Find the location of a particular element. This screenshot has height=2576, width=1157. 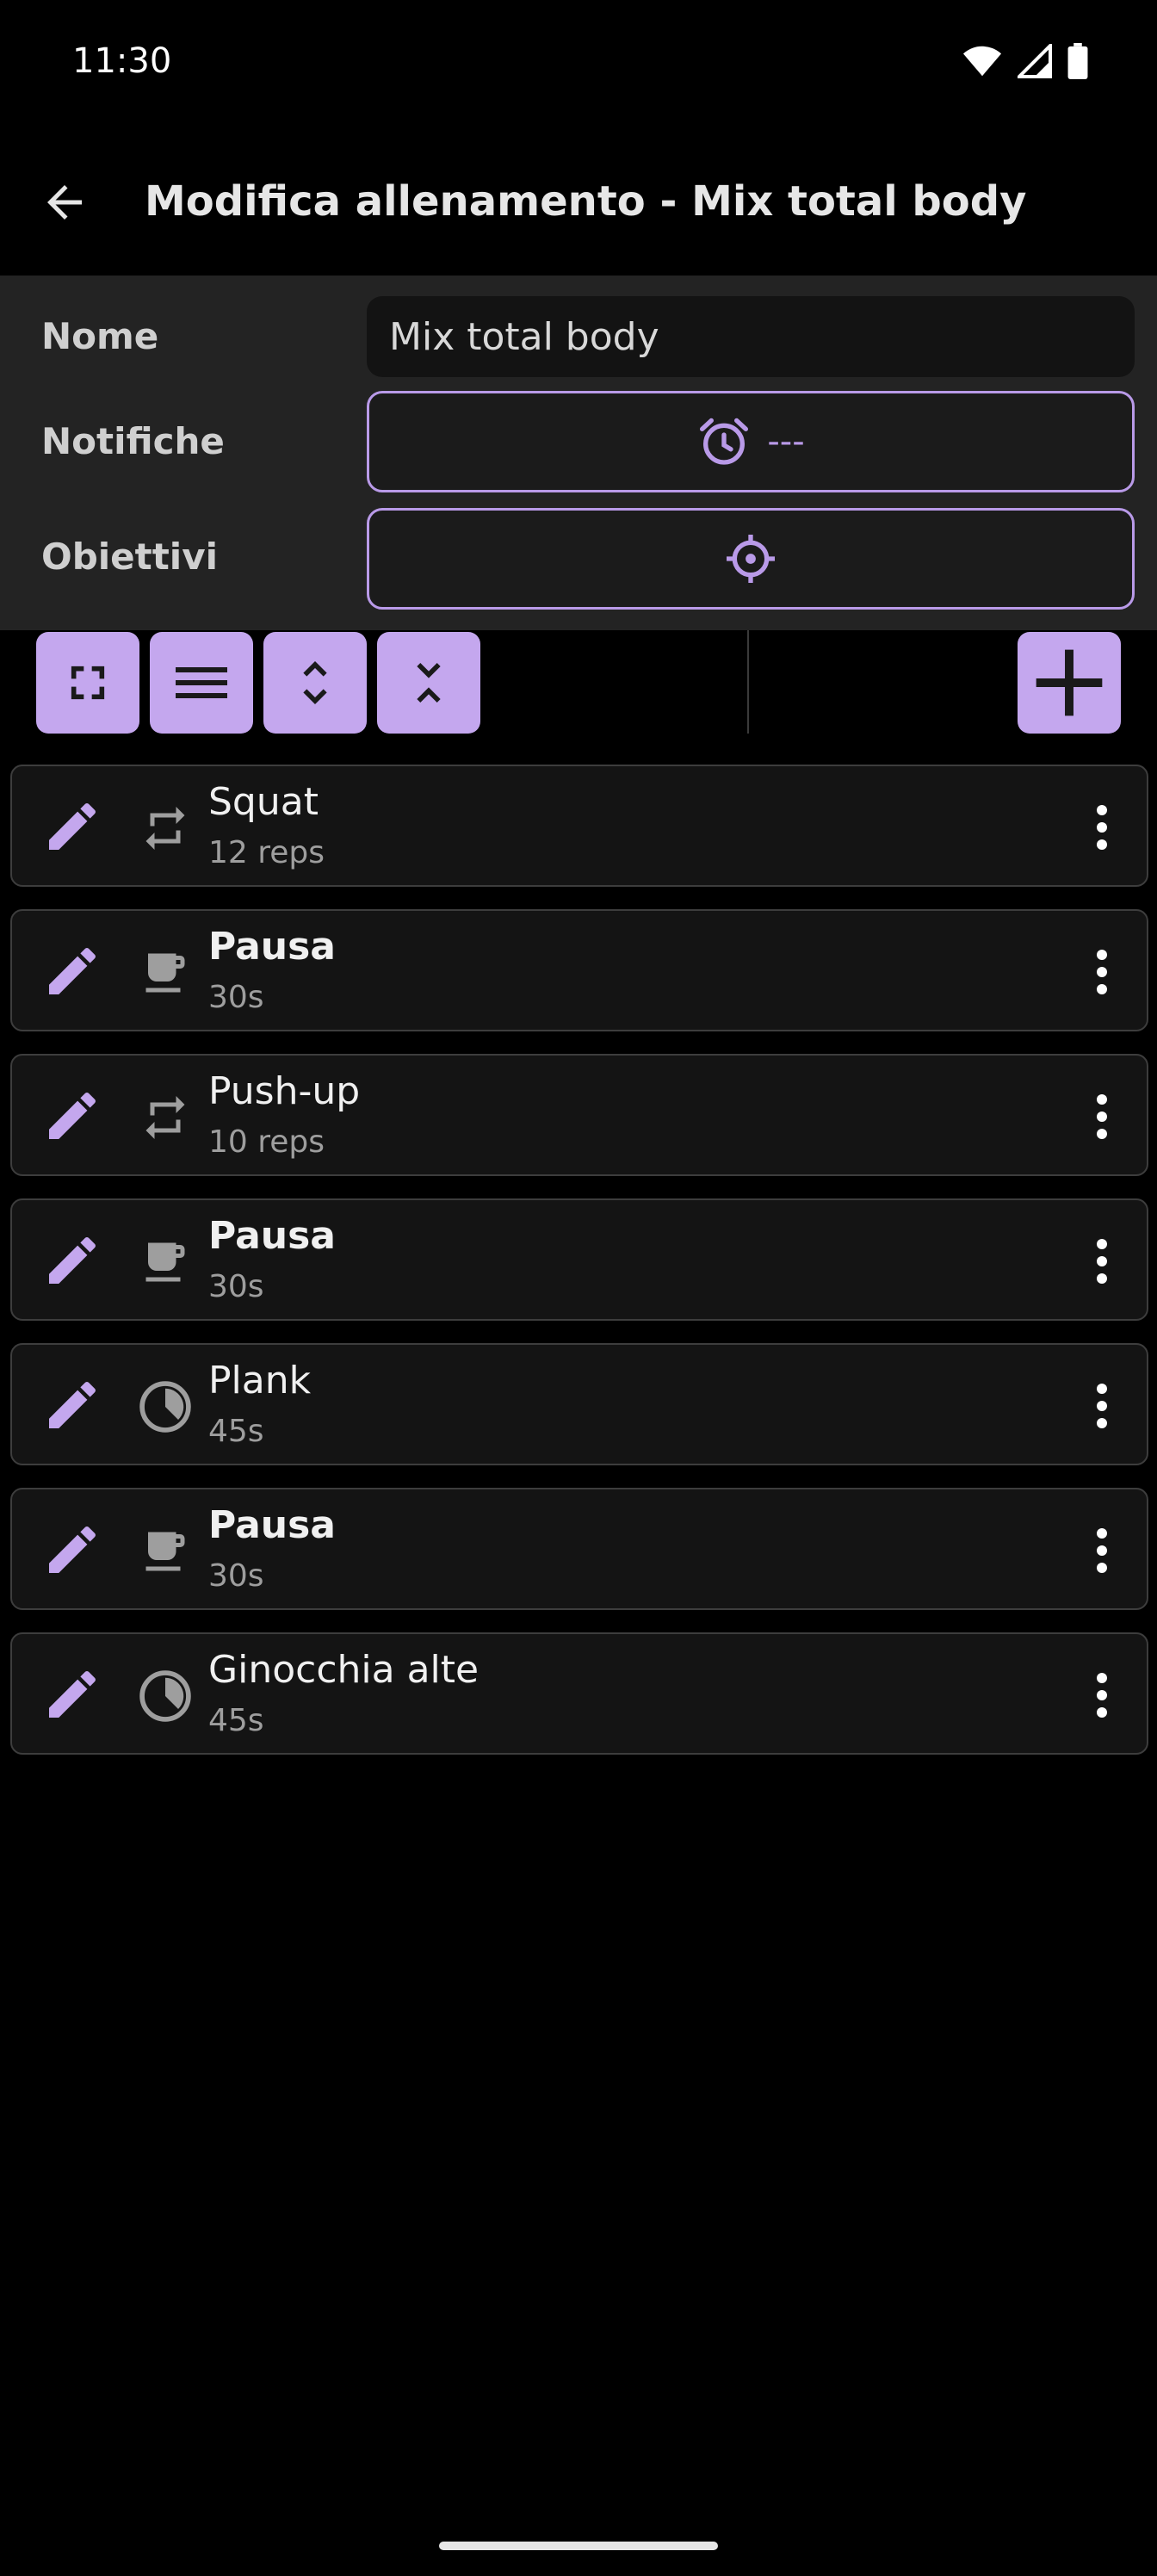

list-item: Ginocchia alte 45s is located at coordinates (579, 1694).